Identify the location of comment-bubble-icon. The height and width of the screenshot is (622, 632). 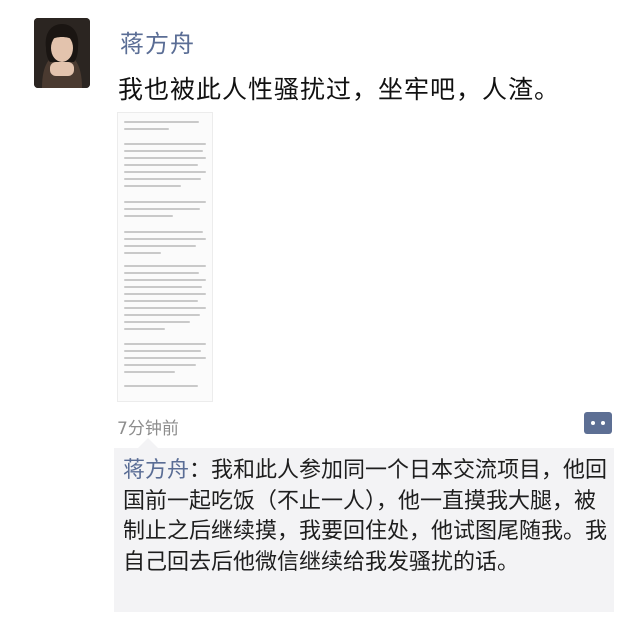
(598, 423).